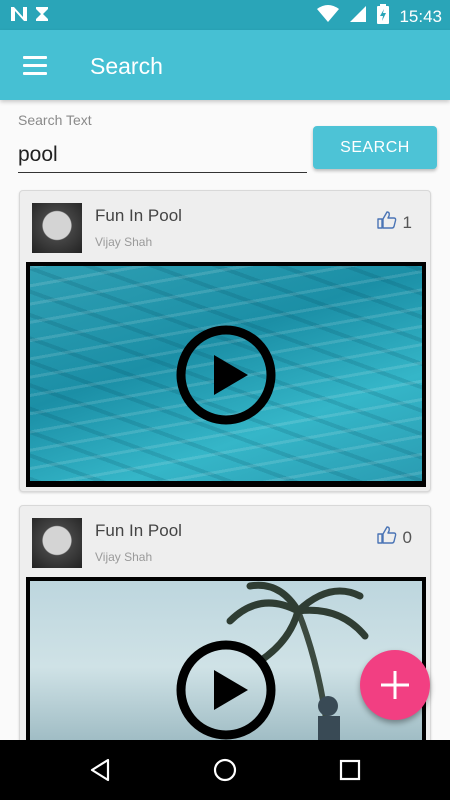 The height and width of the screenshot is (800, 450). I want to click on like-button: 0, so click(394, 537).